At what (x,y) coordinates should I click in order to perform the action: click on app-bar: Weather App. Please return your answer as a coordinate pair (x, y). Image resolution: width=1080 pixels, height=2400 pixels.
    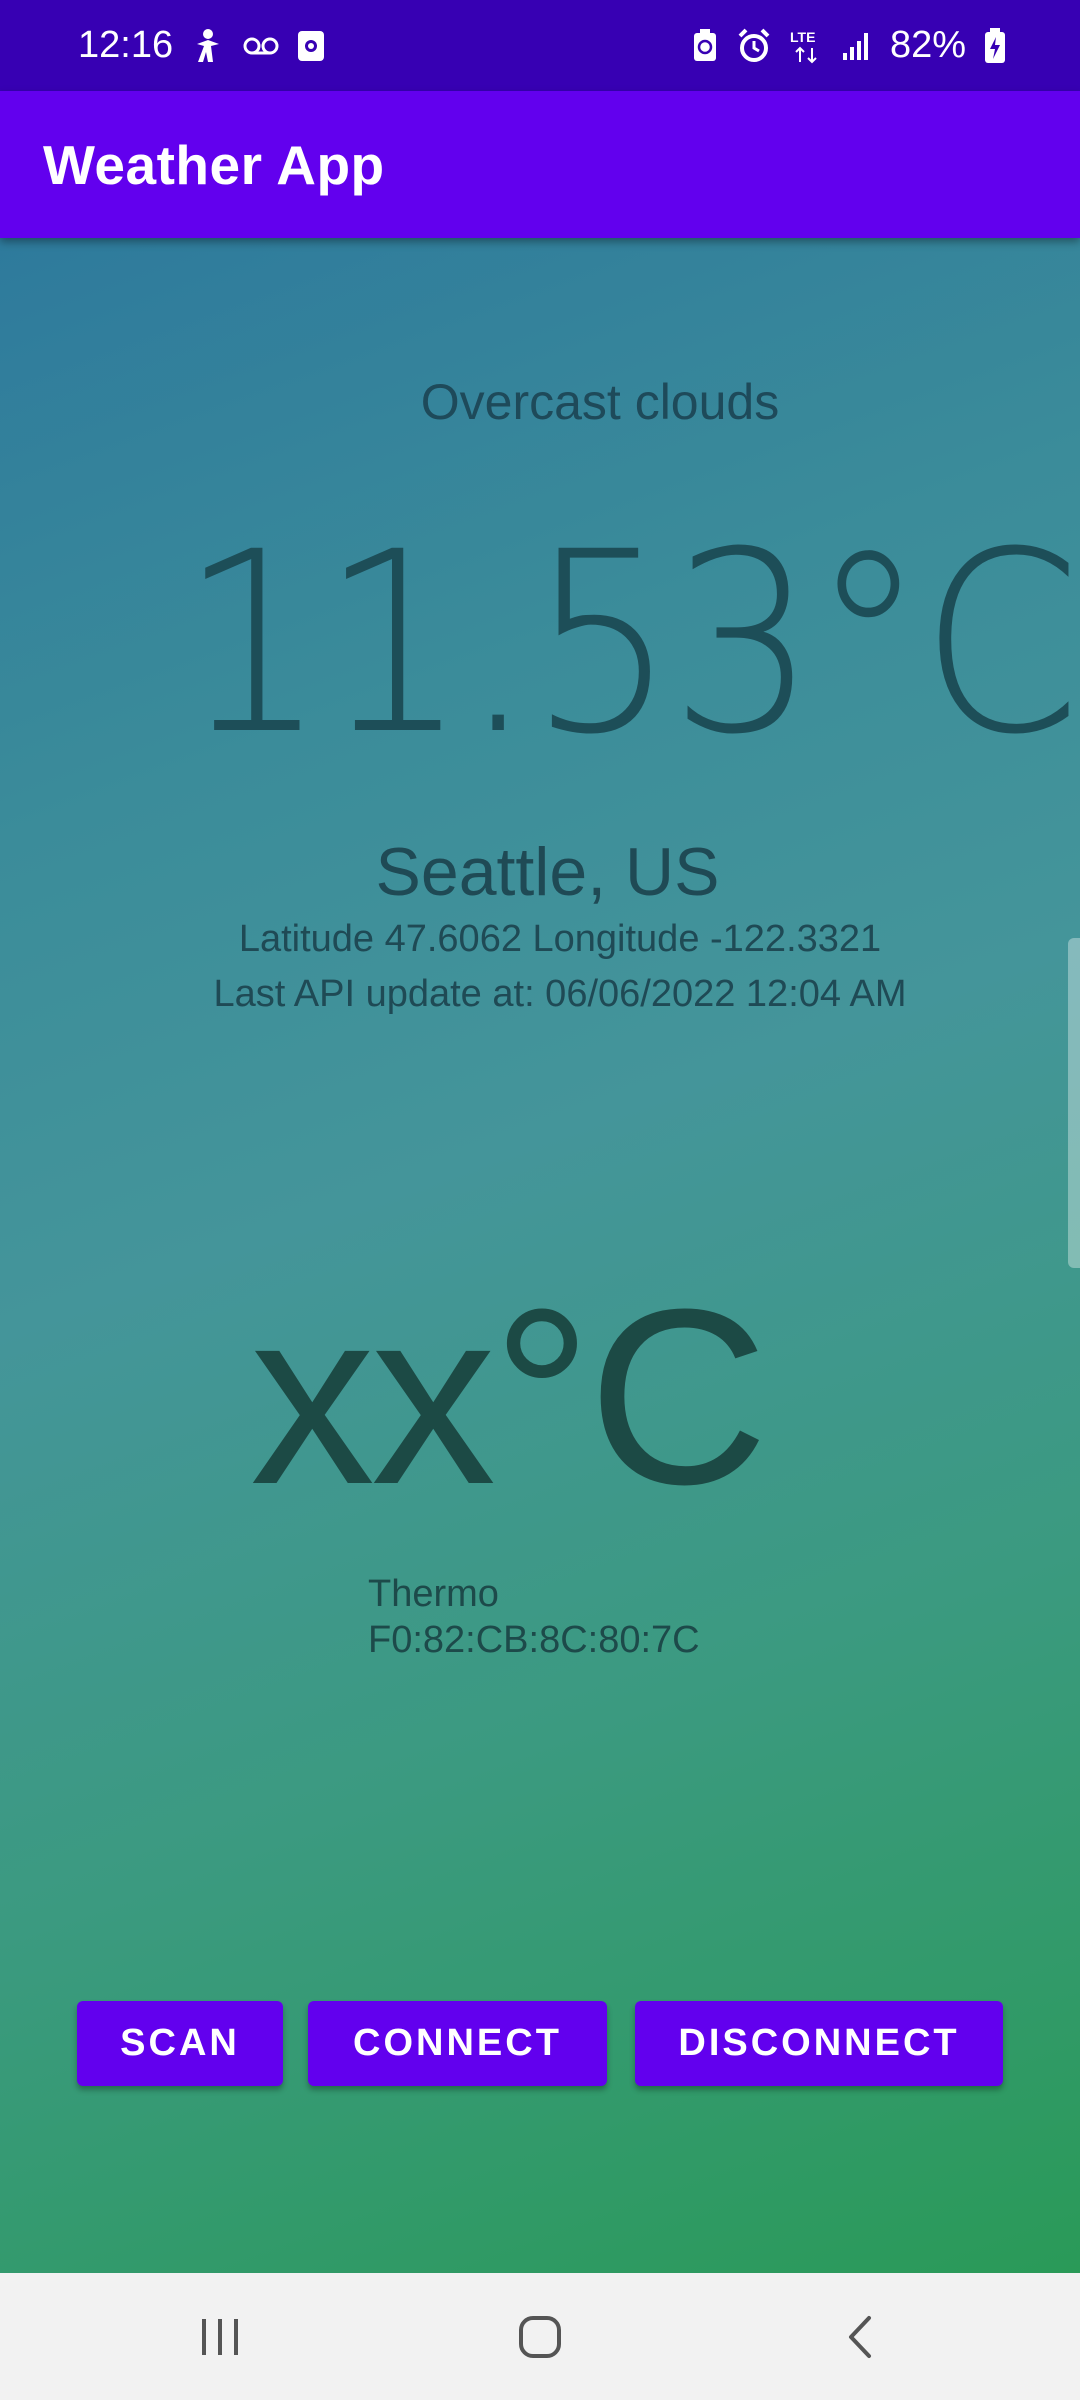
    Looking at the image, I should click on (540, 164).